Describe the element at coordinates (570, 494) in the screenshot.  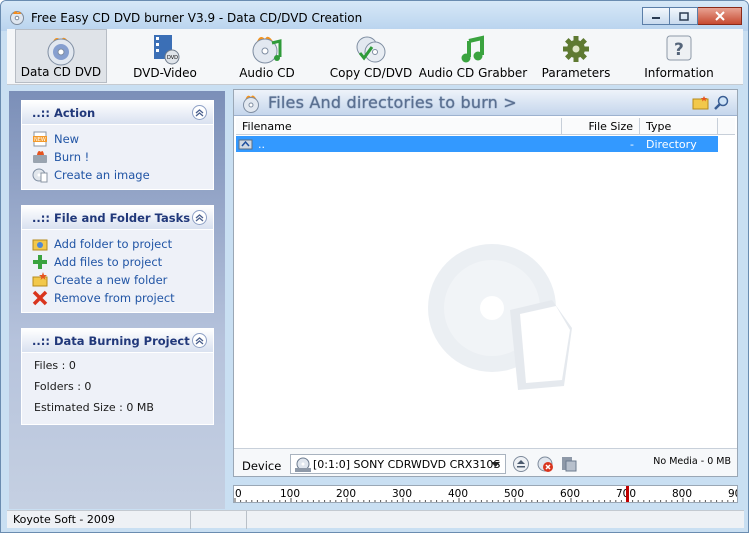
I see `ruler-label: 600` at that location.